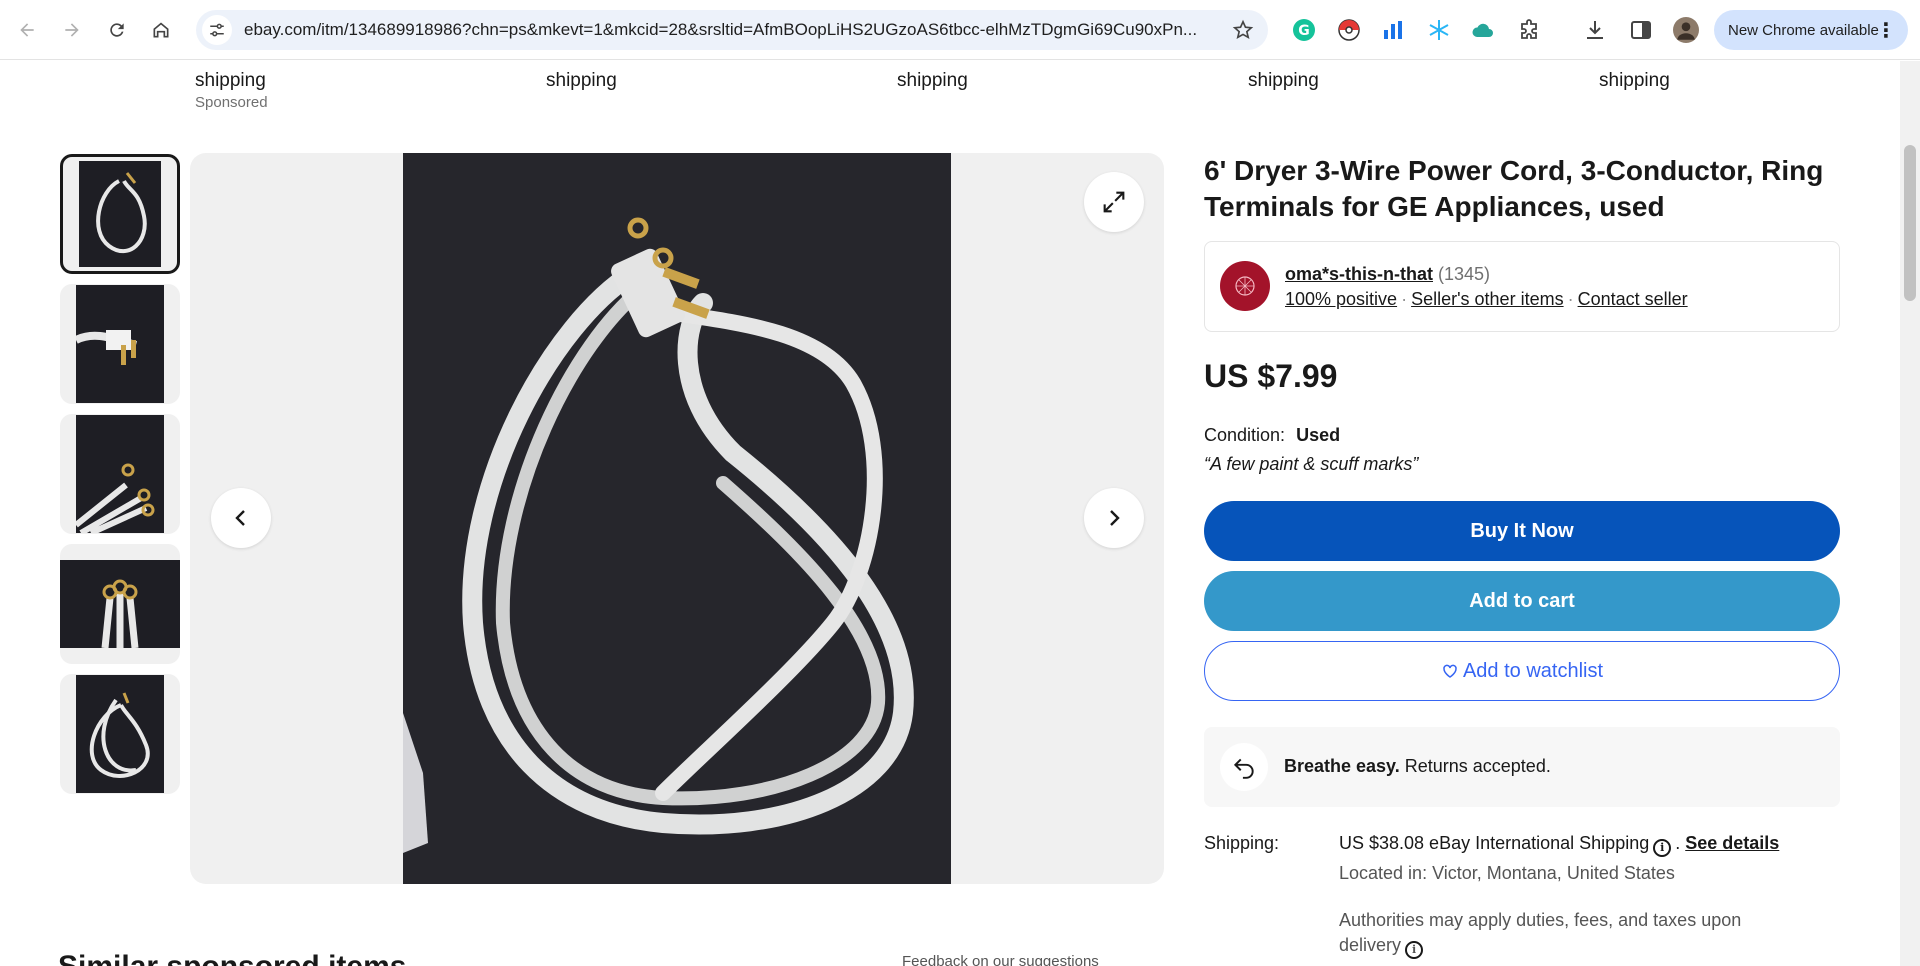 The height and width of the screenshot is (966, 1920). Describe the element at coordinates (1393, 30) in the screenshot. I see `chart-extension-icon` at that location.